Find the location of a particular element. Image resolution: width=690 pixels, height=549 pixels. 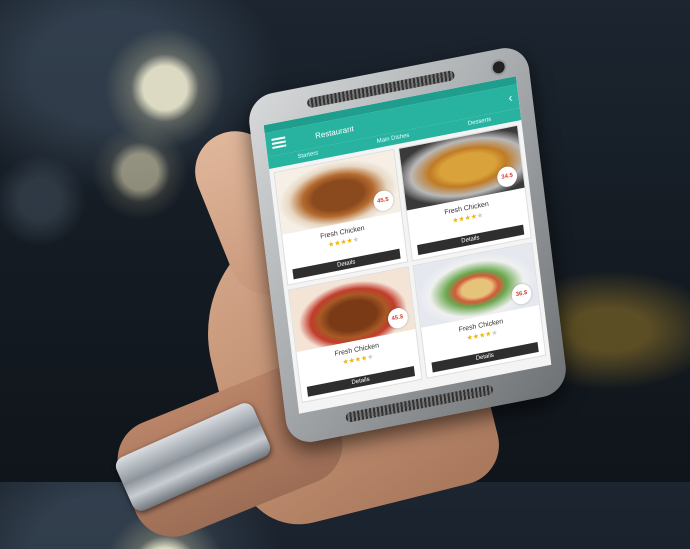

price-badge: 34.$ is located at coordinates (507, 176).